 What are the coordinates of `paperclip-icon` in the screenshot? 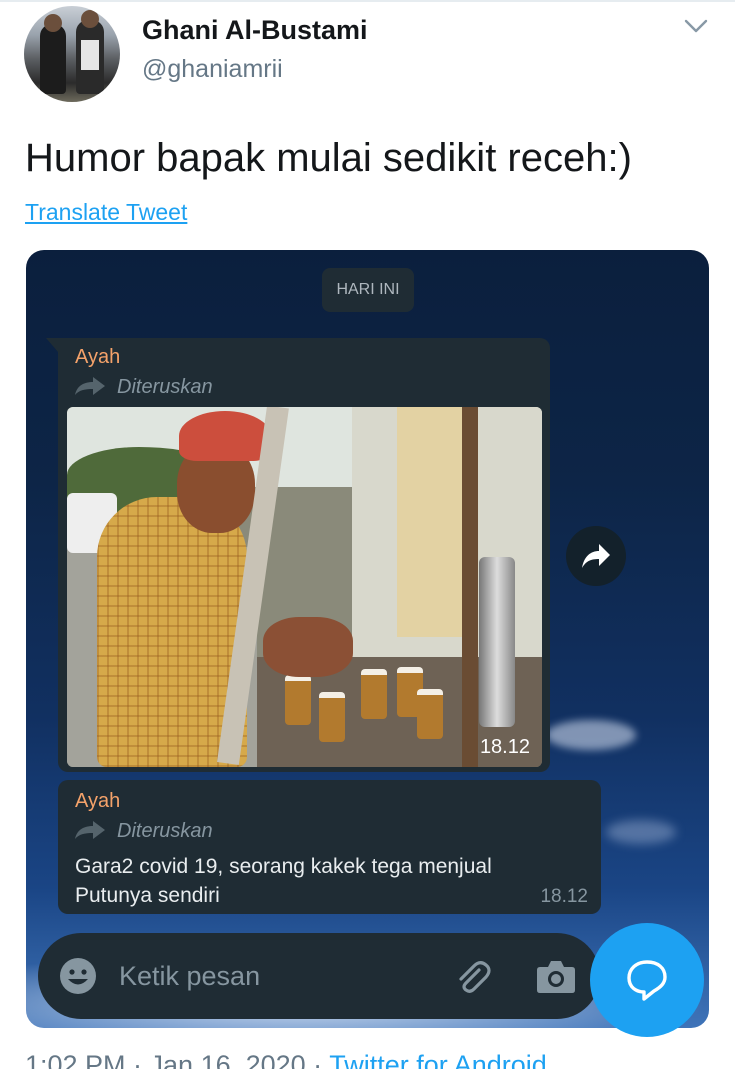 It's located at (472, 977).